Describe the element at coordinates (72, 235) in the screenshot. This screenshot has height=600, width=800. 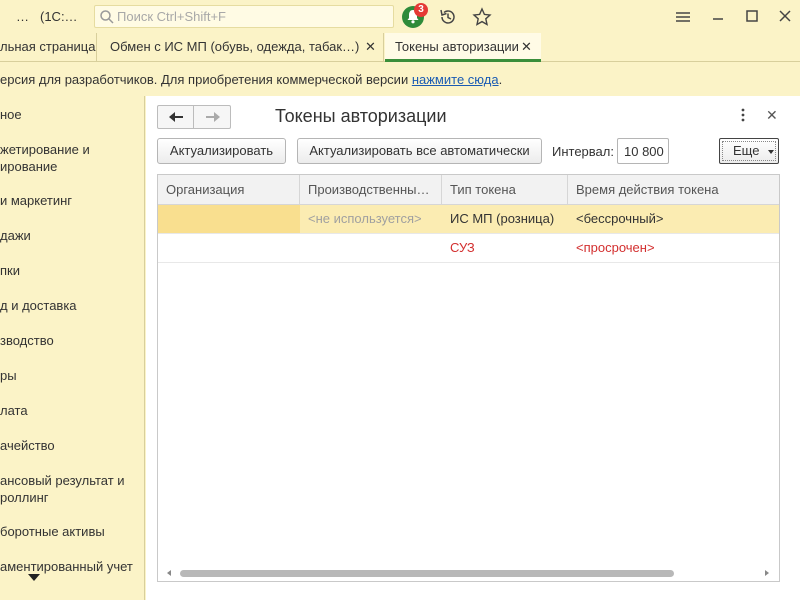
I see `sidebar-item: дажи` at that location.